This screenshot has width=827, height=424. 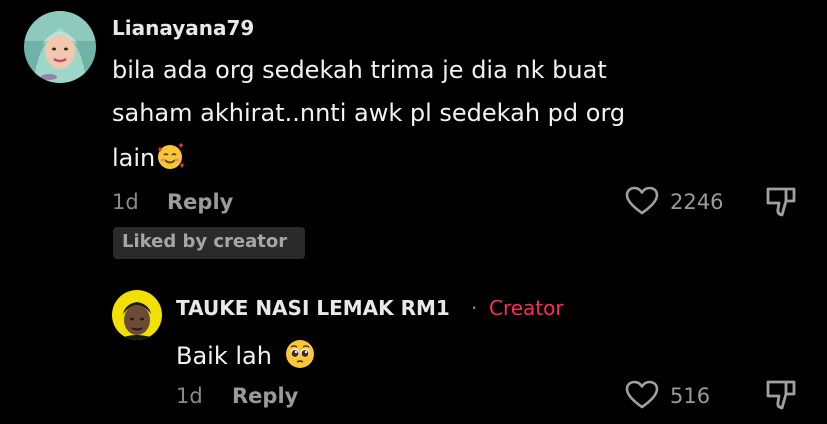 What do you see at coordinates (224, 356) in the screenshot?
I see `comment-text-span: Baik lah` at bounding box center [224, 356].